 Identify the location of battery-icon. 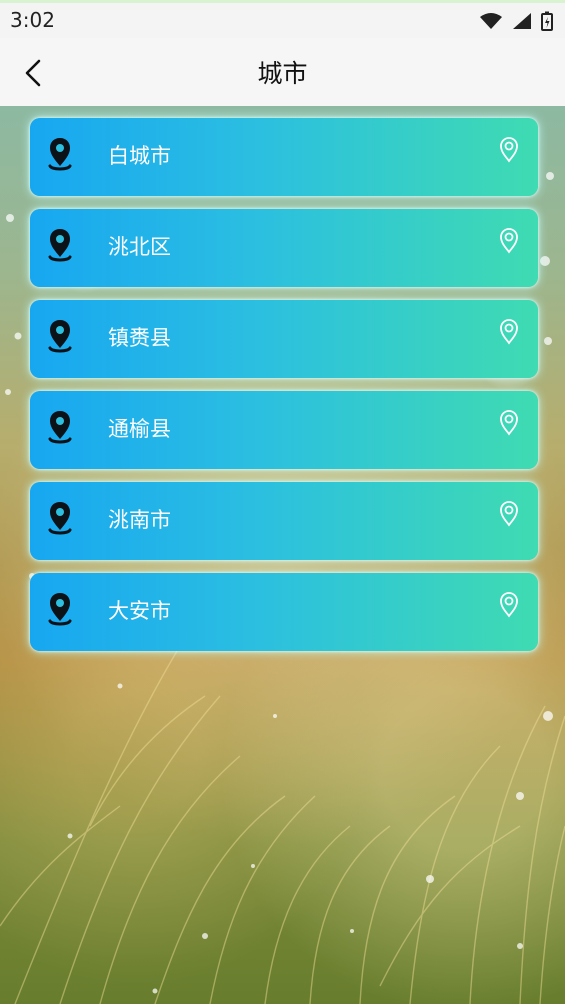
(547, 21).